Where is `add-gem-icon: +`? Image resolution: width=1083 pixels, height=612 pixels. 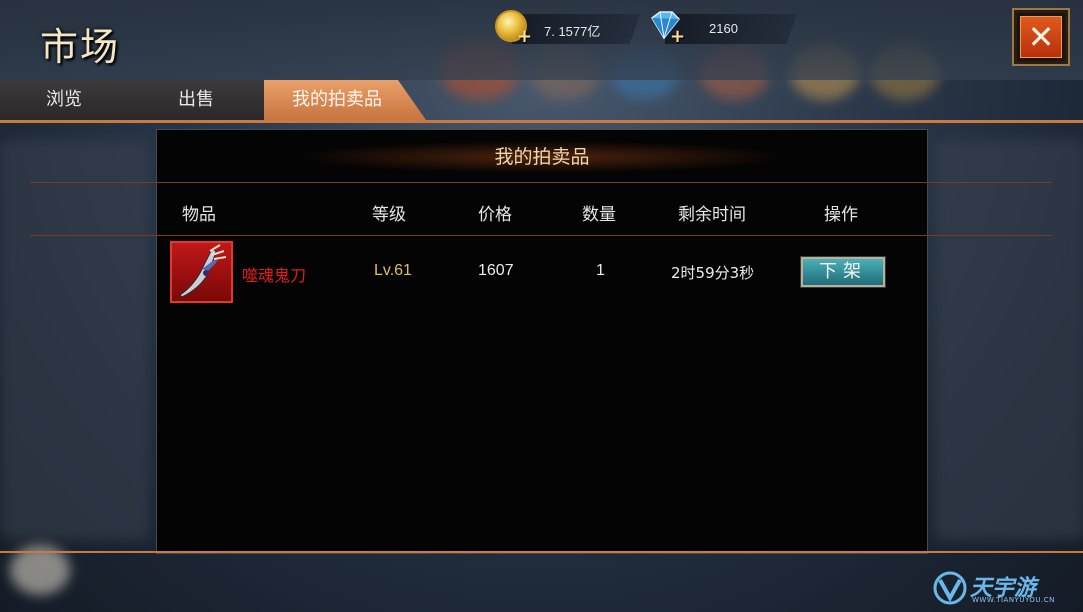 add-gem-icon: + is located at coordinates (677, 37).